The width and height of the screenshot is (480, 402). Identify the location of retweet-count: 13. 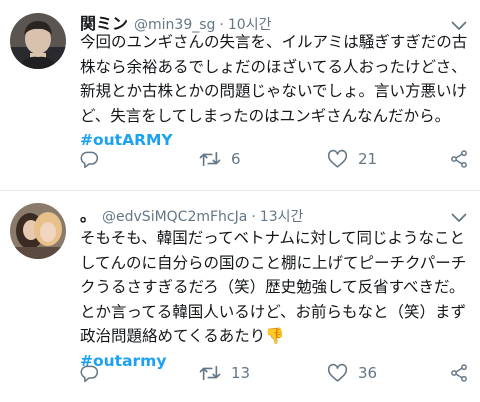
(241, 373).